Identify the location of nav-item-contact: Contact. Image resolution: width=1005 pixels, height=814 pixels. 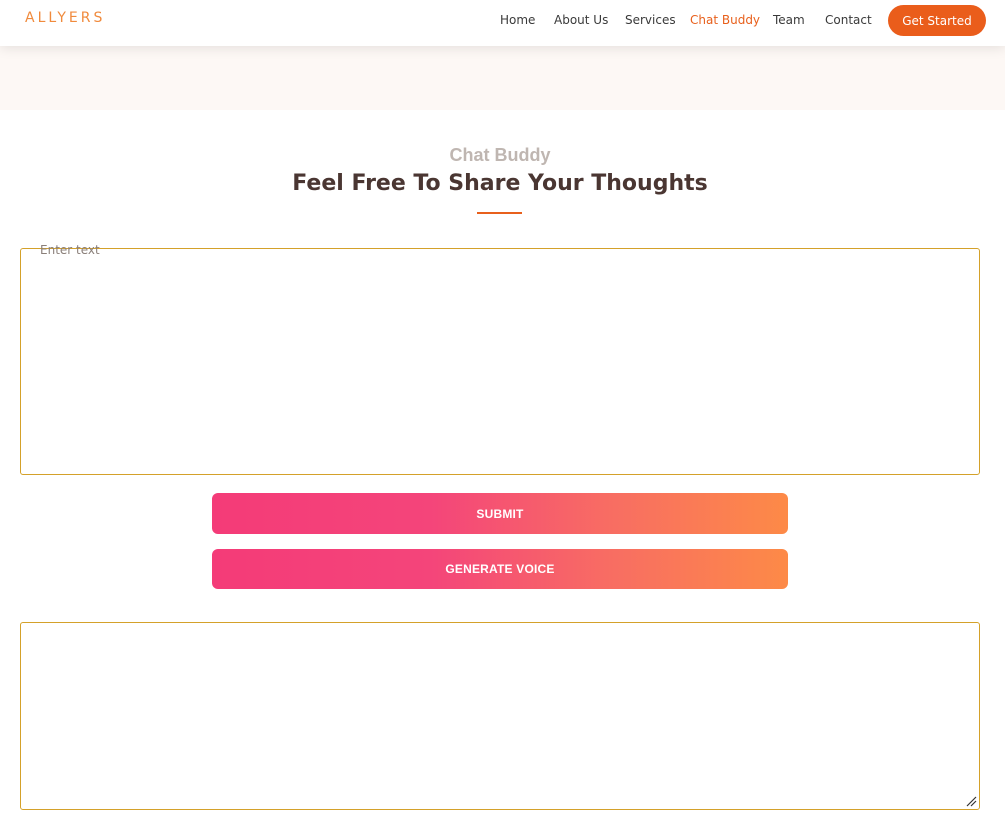
(848, 20).